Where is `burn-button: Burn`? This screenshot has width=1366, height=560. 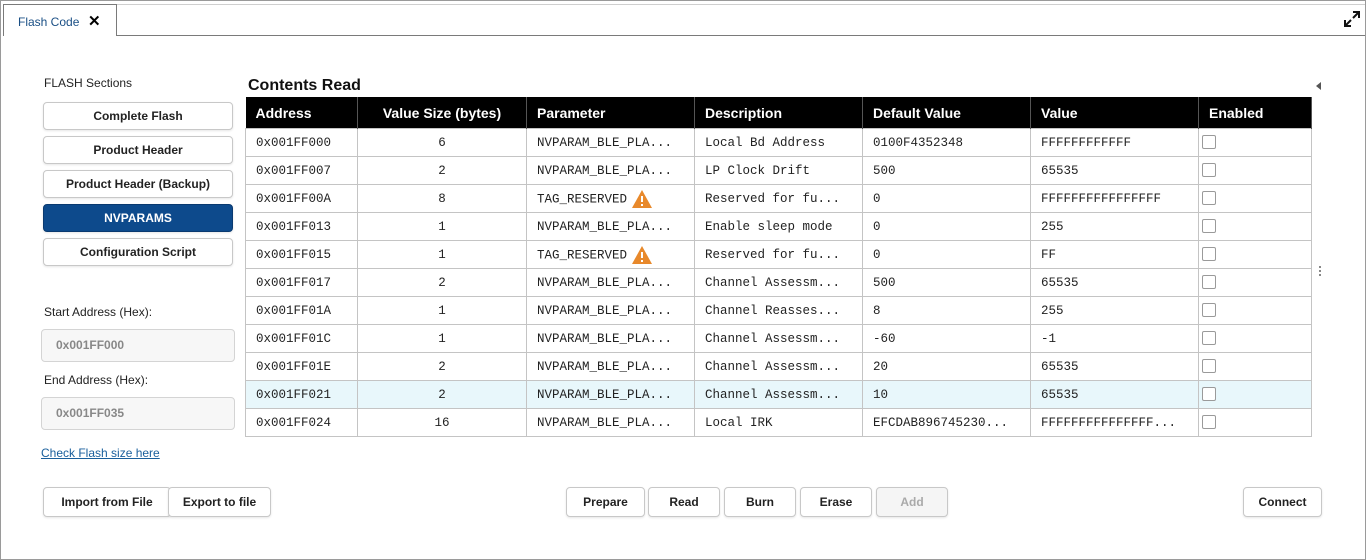 burn-button: Burn is located at coordinates (760, 502).